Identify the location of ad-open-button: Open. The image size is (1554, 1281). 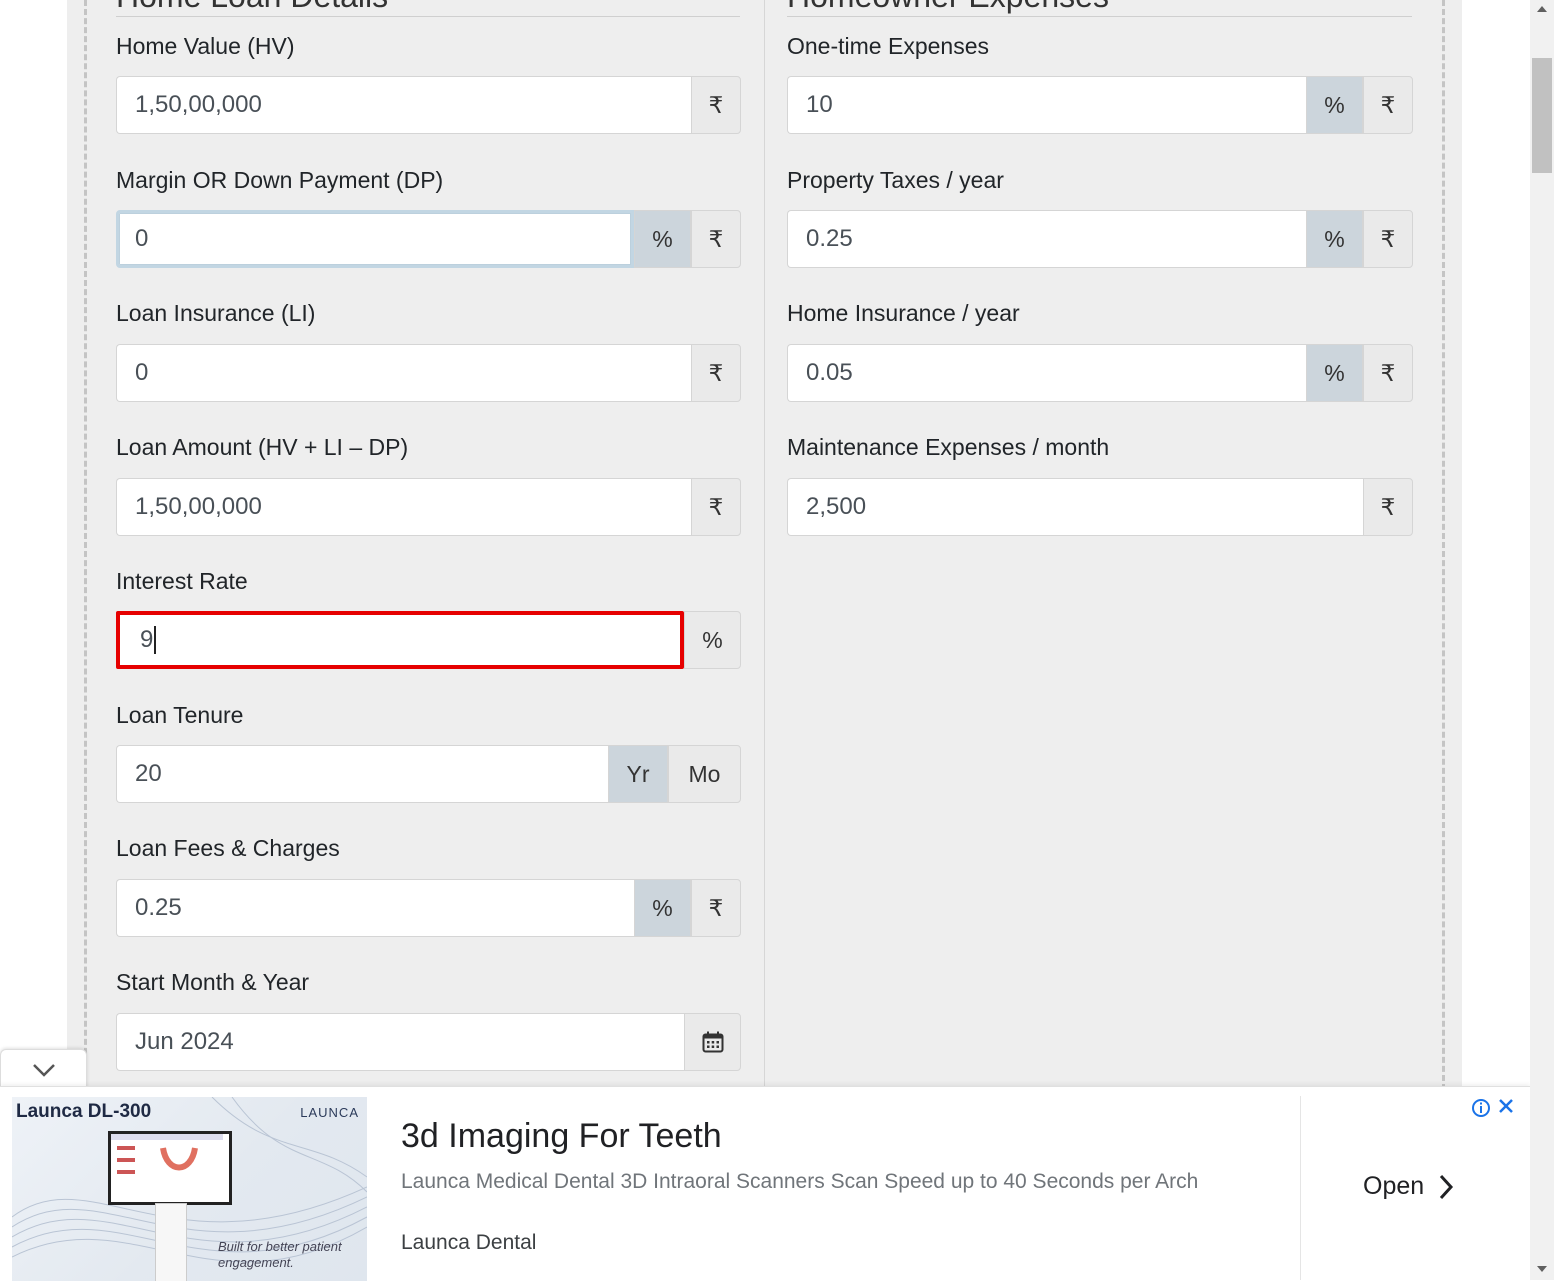
(1408, 1186).